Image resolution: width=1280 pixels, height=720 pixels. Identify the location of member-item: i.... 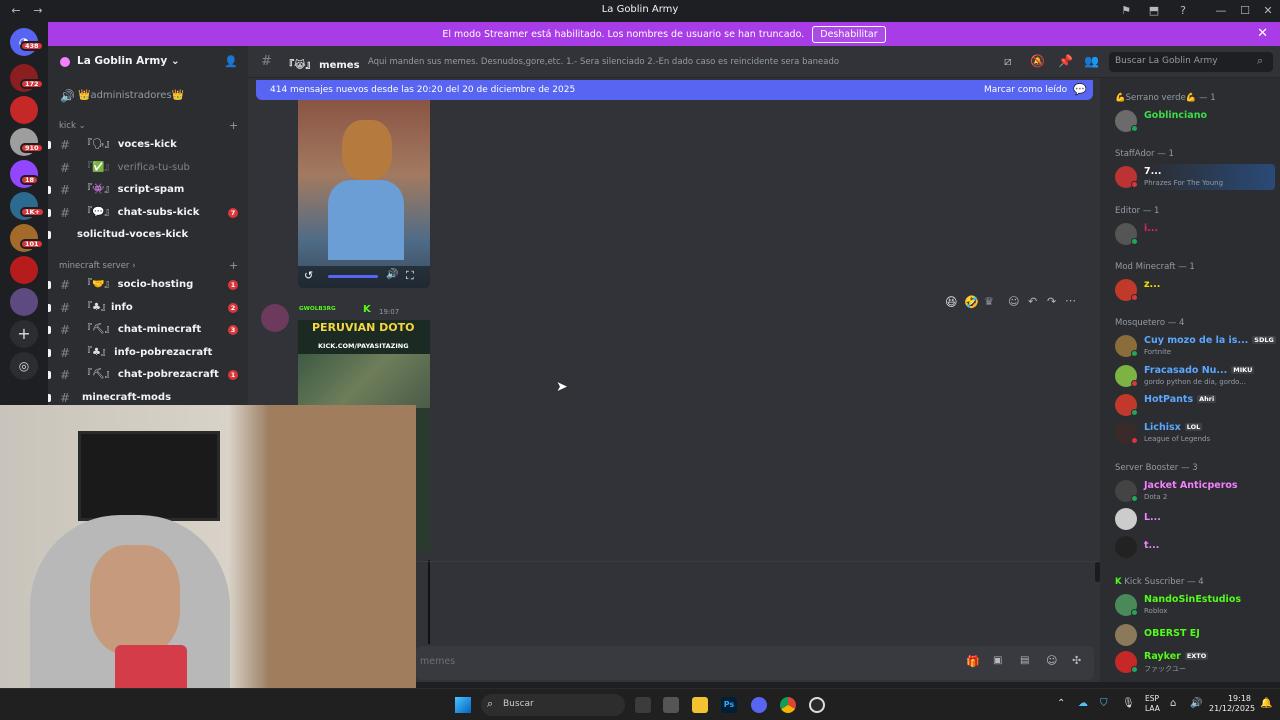
(1195, 234).